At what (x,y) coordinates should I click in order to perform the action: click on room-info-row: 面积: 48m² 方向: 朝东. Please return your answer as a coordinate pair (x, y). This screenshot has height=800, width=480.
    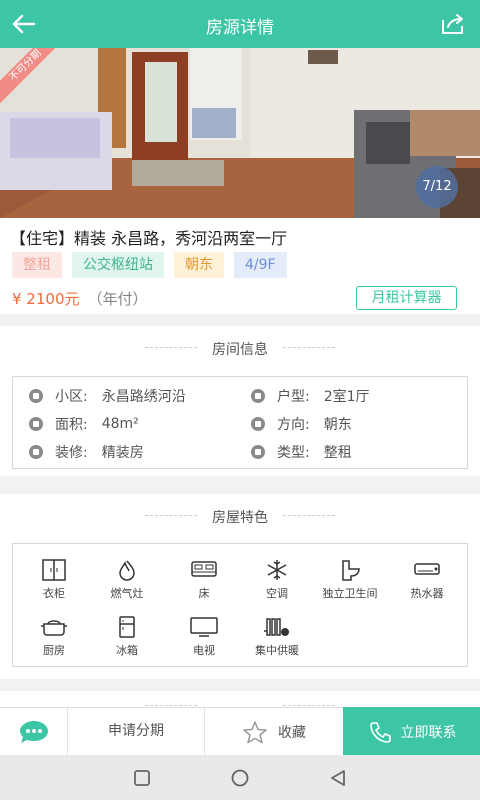
    Looking at the image, I should click on (240, 424).